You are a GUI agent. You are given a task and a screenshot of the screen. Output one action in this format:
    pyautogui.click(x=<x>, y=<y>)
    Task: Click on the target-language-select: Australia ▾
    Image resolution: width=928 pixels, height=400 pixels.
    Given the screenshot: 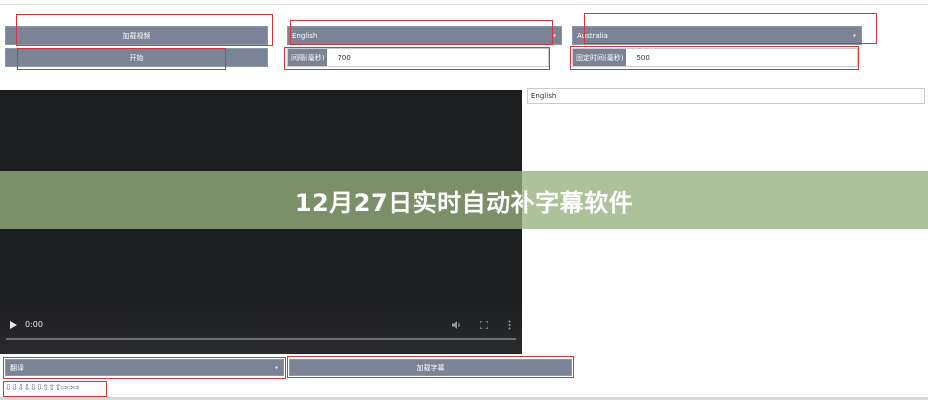 What is the action you would take?
    pyautogui.click(x=717, y=35)
    